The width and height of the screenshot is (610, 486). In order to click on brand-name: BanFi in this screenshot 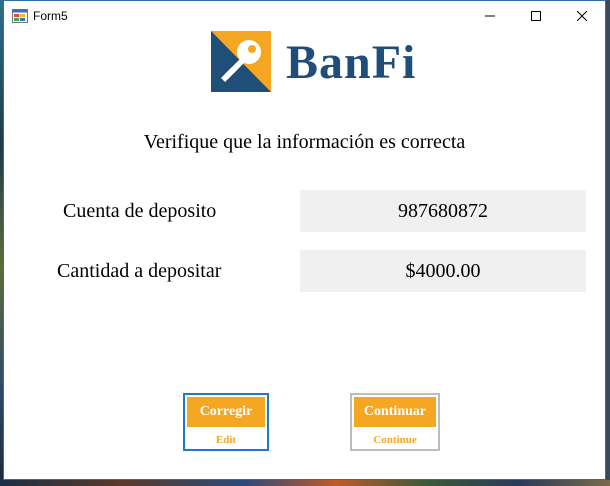, I will do `click(351, 62)`.